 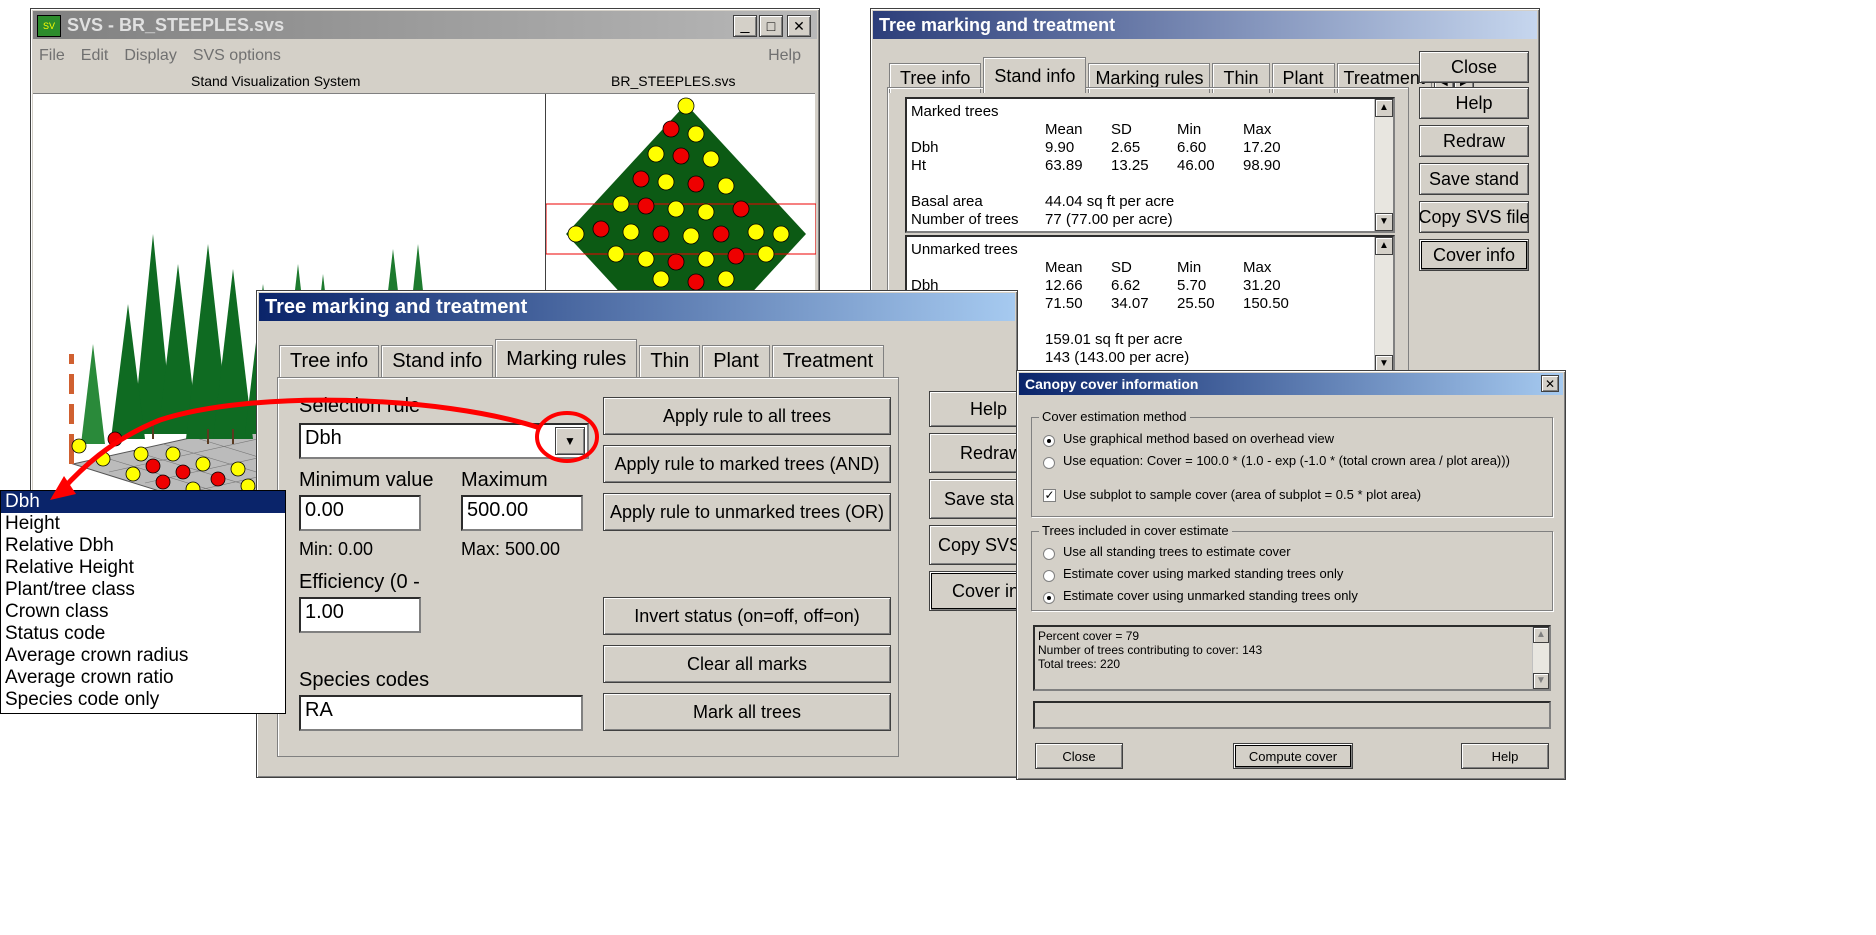 What do you see at coordinates (747, 416) in the screenshot?
I see `apply-rule-all-button: Apply rule to all trees` at bounding box center [747, 416].